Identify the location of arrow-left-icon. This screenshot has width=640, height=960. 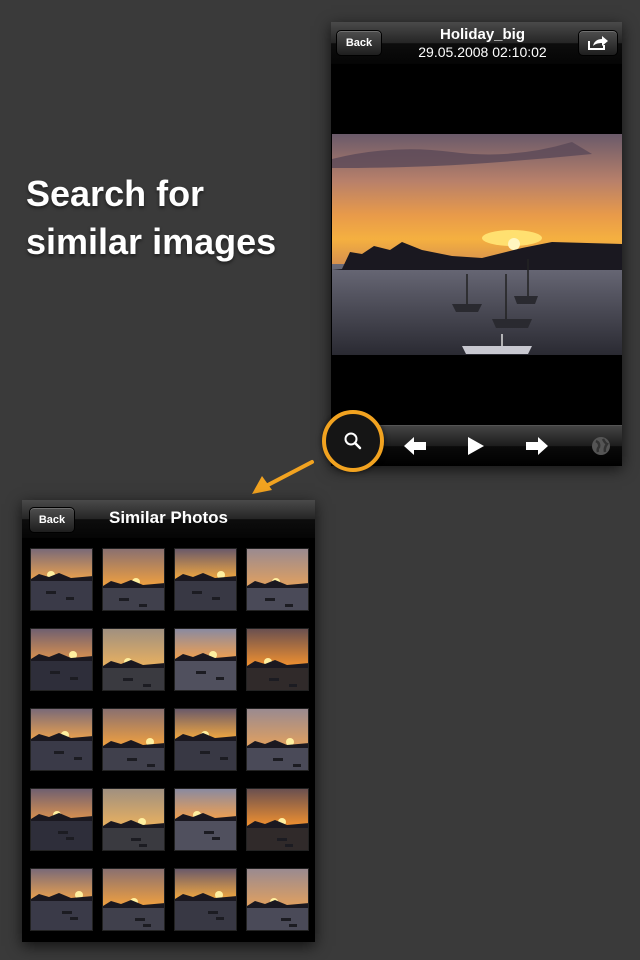
(415, 446).